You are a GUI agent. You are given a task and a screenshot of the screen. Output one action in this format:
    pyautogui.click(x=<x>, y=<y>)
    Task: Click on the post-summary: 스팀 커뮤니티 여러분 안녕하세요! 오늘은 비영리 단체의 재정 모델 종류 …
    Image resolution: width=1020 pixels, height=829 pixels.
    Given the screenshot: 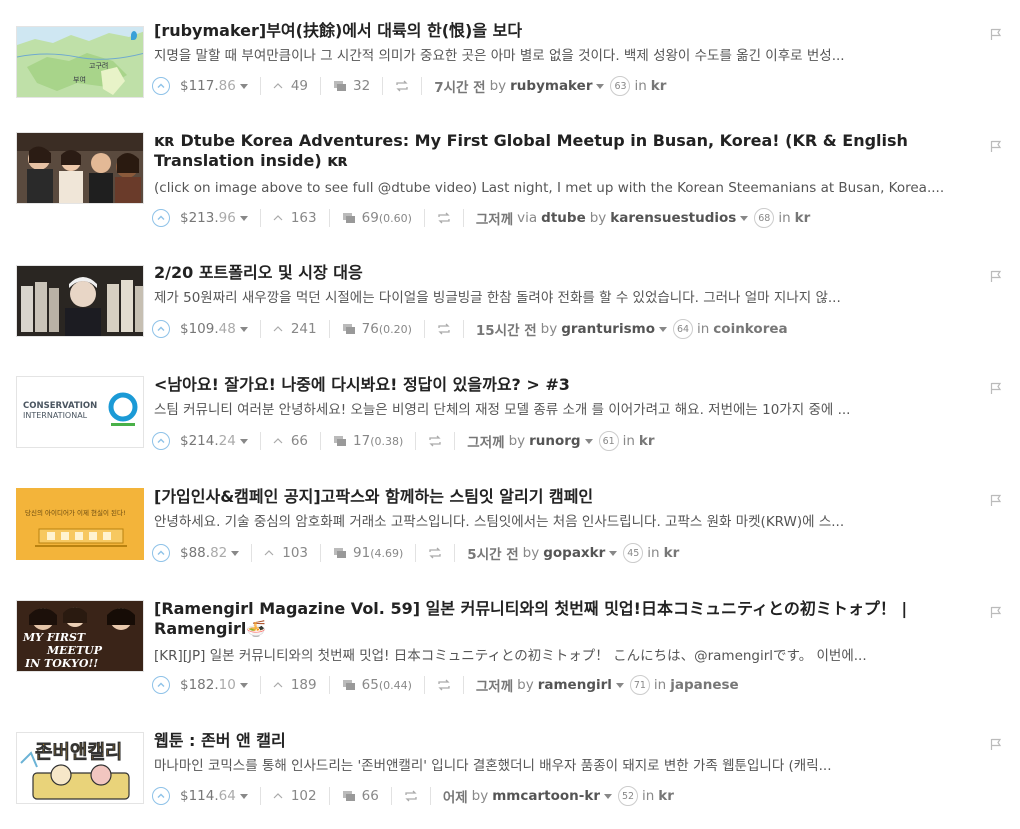 What is the action you would take?
    pyautogui.click(x=569, y=410)
    